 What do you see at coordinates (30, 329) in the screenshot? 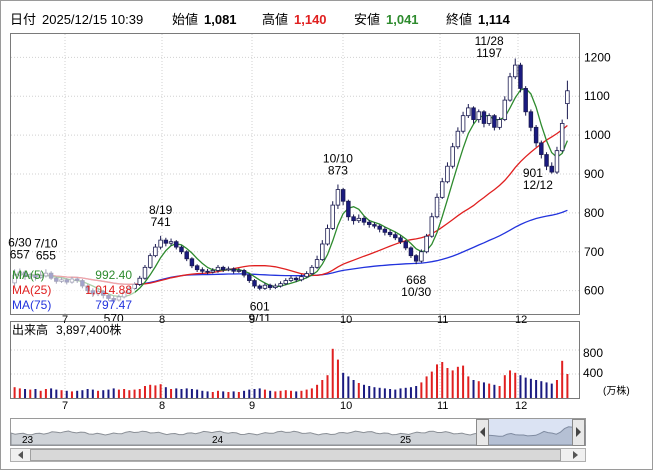
I see `volume-label: 出来高` at bounding box center [30, 329].